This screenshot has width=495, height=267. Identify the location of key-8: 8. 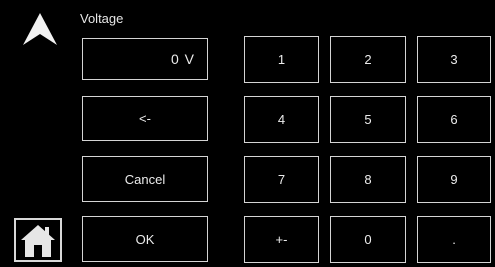
(368, 179).